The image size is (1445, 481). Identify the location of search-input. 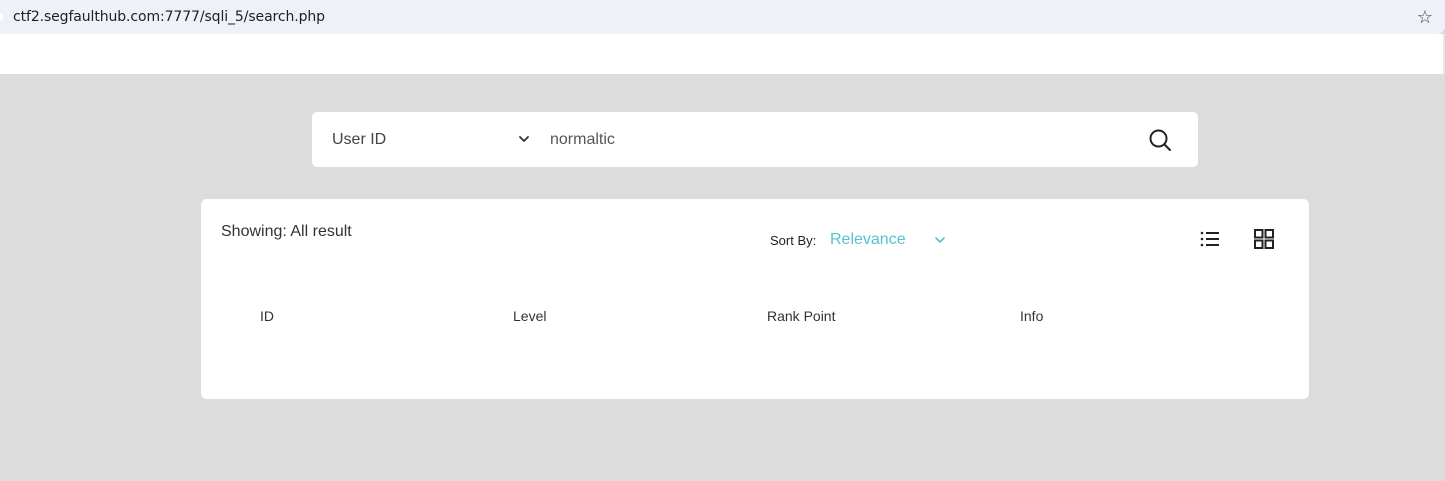
(830, 139).